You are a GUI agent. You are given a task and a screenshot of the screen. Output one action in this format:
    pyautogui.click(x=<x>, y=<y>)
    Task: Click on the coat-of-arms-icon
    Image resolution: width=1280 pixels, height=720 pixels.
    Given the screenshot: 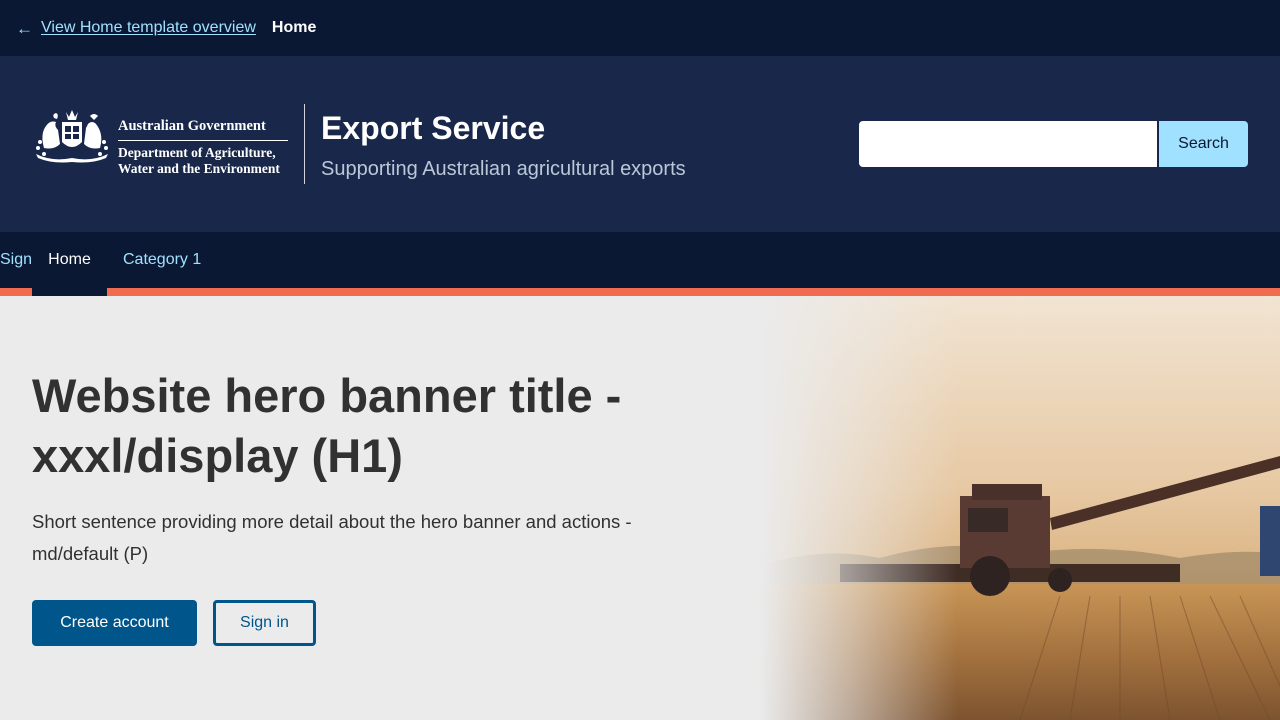 What is the action you would take?
    pyautogui.click(x=72, y=134)
    